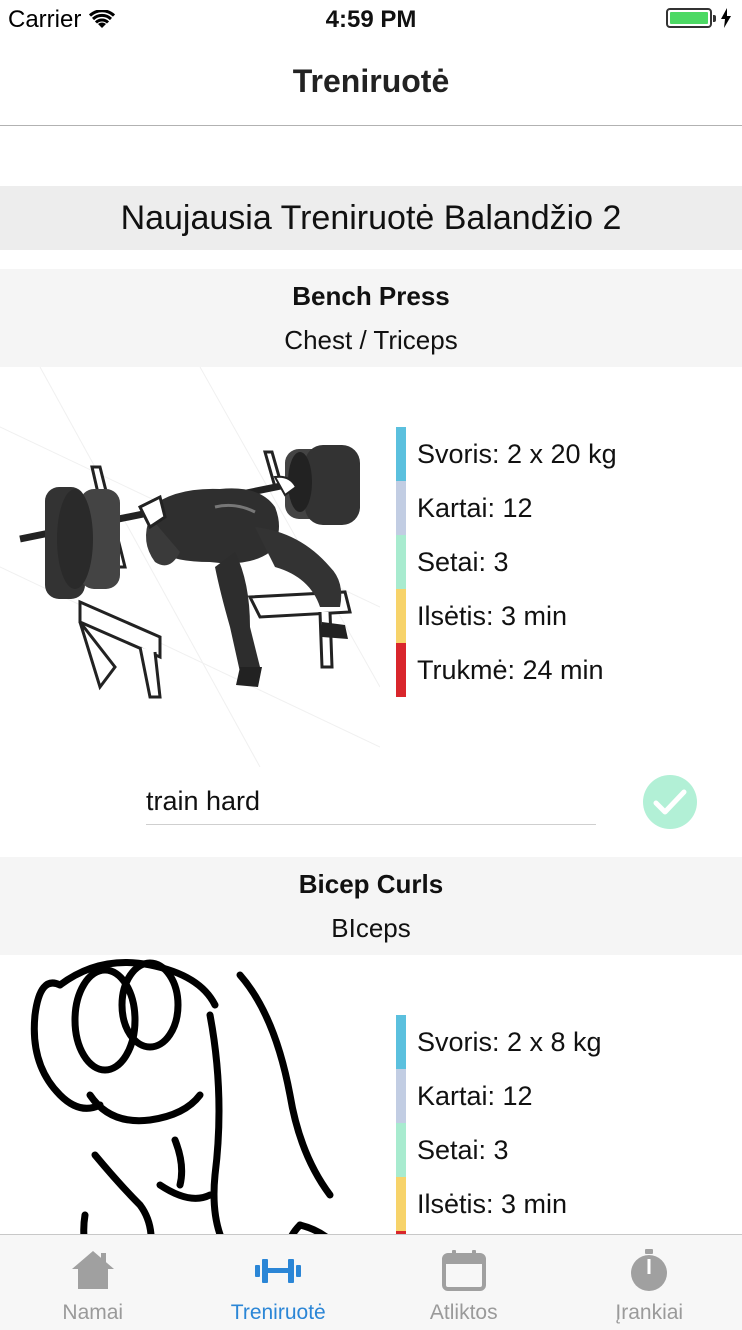 The height and width of the screenshot is (1330, 742). What do you see at coordinates (649, 1270) in the screenshot?
I see `stopwatch-icon` at bounding box center [649, 1270].